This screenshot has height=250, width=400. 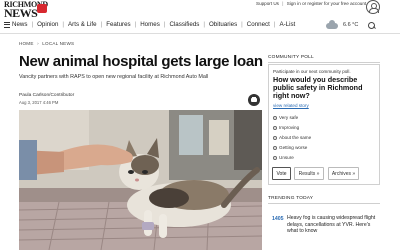 I want to click on nav-item-classifieds: Classifieds, so click(x=184, y=24).